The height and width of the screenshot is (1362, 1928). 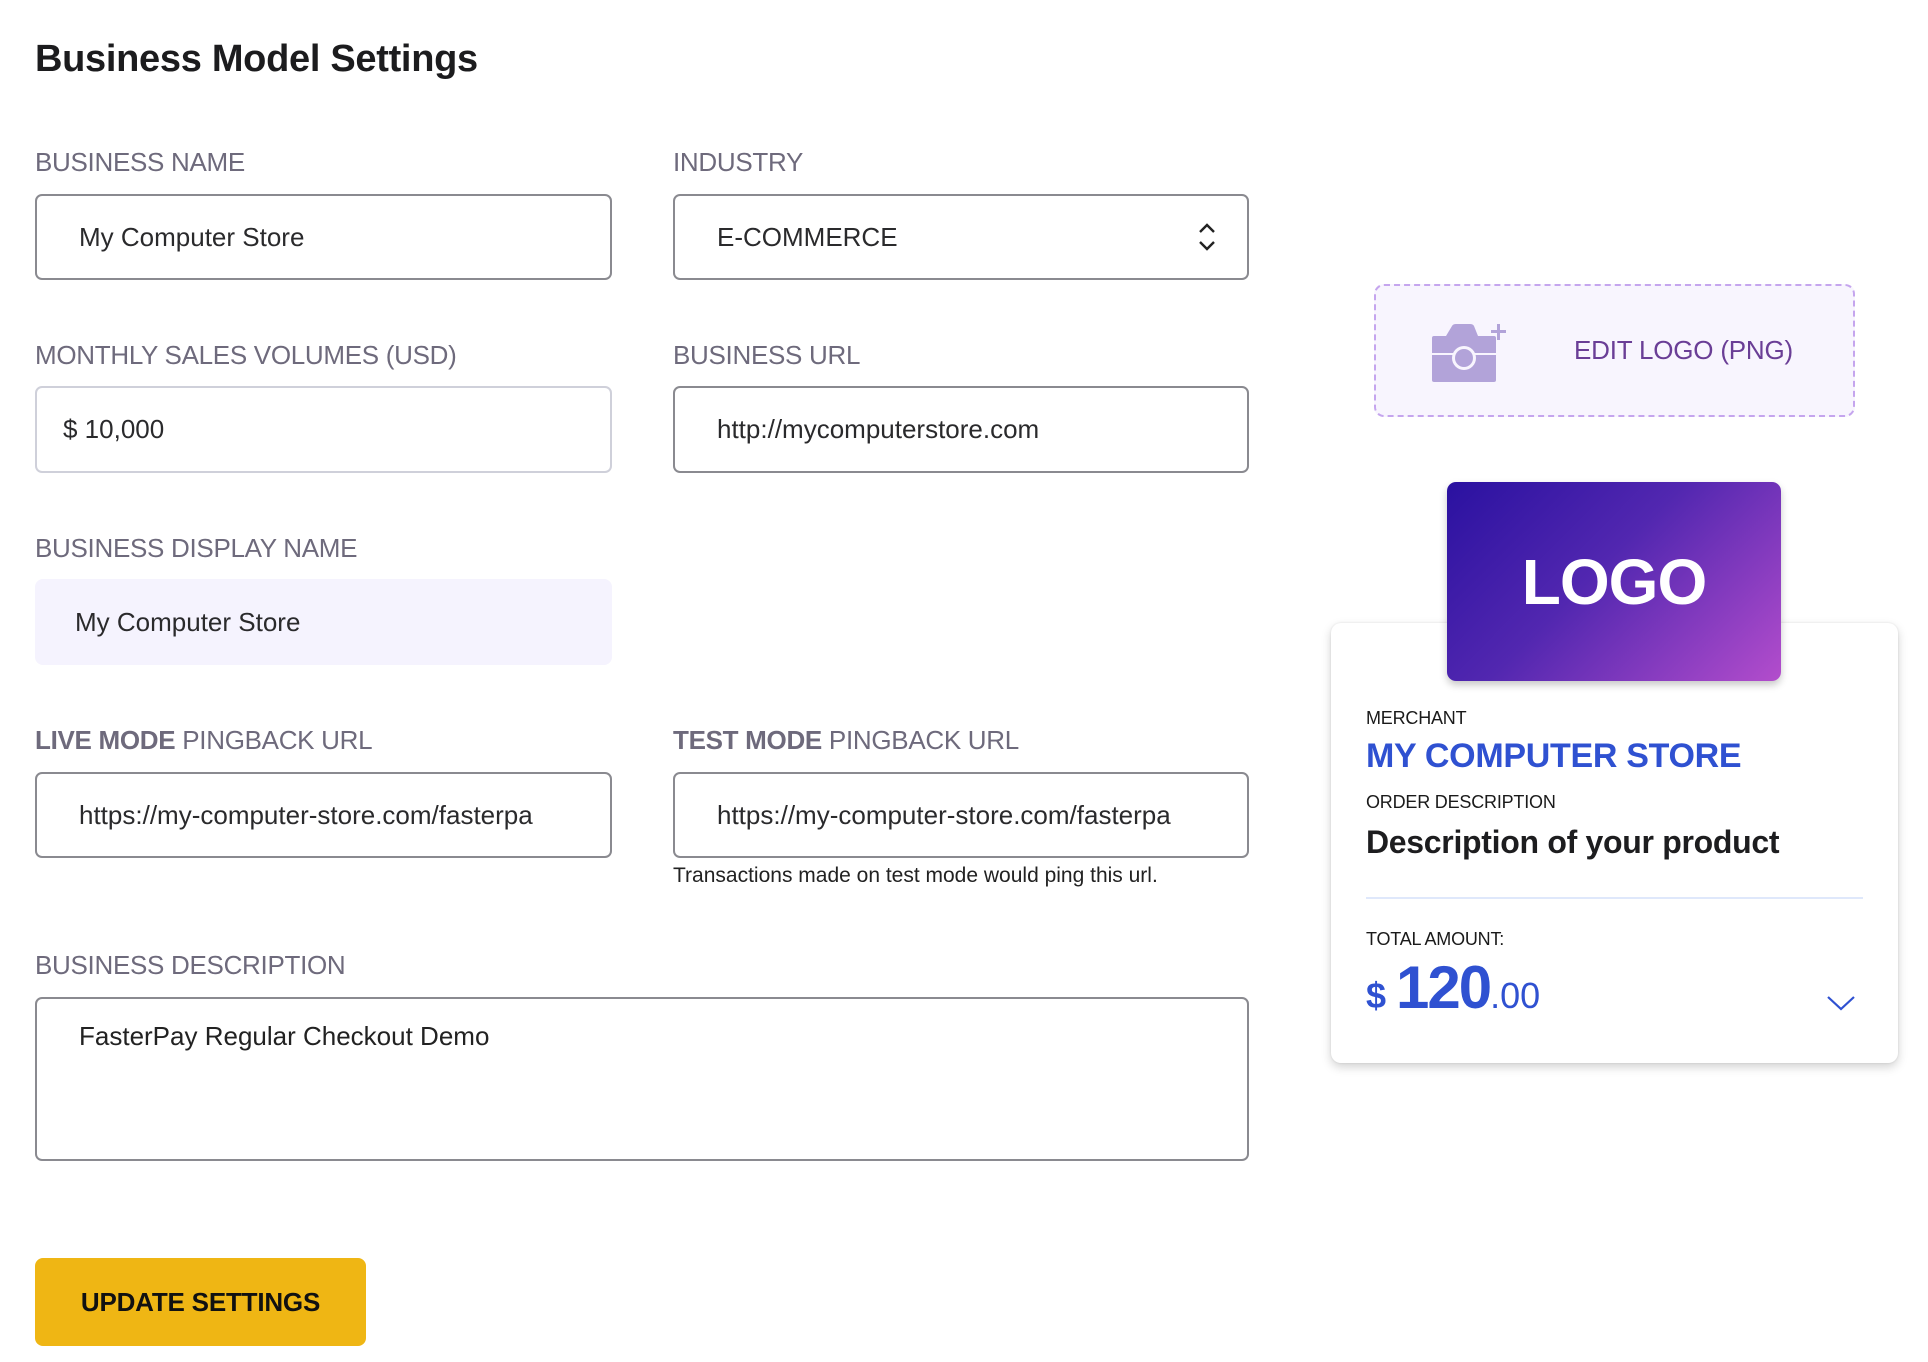 What do you see at coordinates (1435, 939) in the screenshot?
I see `total-amount-label: TOTAL AMOUNT:` at bounding box center [1435, 939].